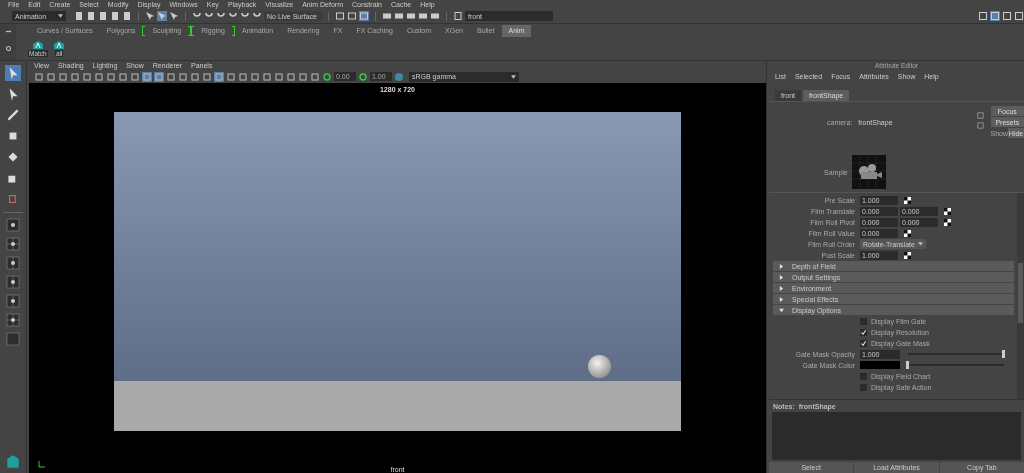 Image resolution: width=1024 pixels, height=473 pixels. I want to click on exposure-icon, so click(327, 76).